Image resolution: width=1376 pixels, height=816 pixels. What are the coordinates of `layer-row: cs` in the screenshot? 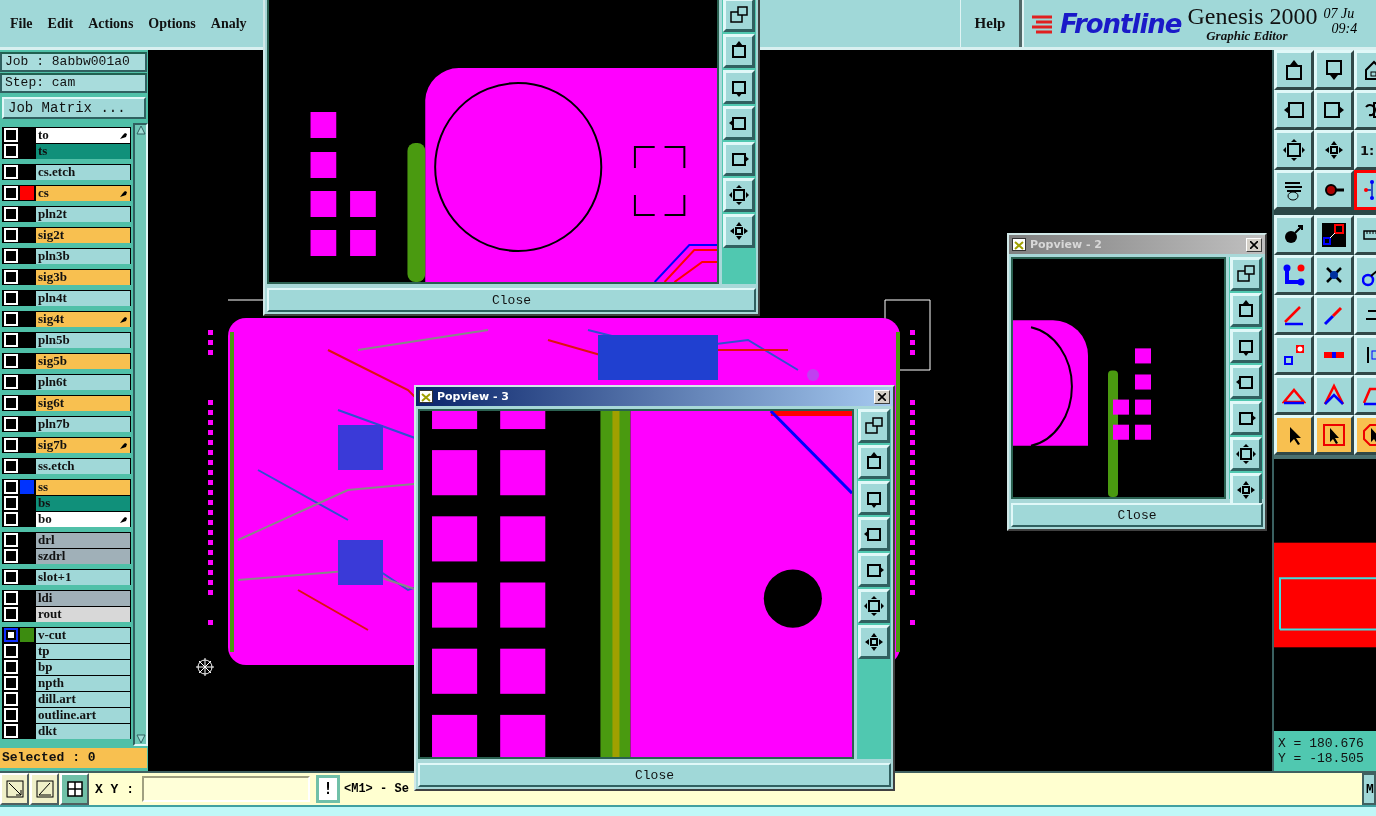 It's located at (83, 193).